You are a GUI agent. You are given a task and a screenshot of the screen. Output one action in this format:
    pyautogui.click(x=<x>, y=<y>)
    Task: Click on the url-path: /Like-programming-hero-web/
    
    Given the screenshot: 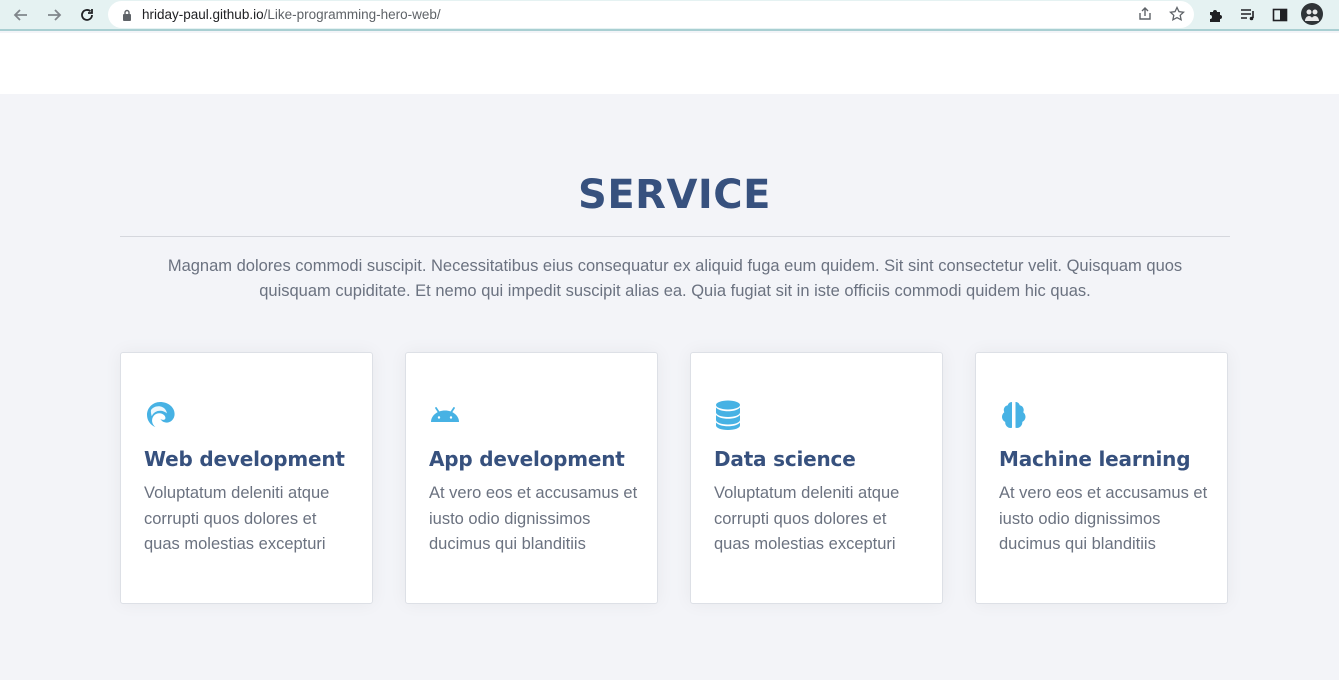 What is the action you would take?
    pyautogui.click(x=352, y=14)
    